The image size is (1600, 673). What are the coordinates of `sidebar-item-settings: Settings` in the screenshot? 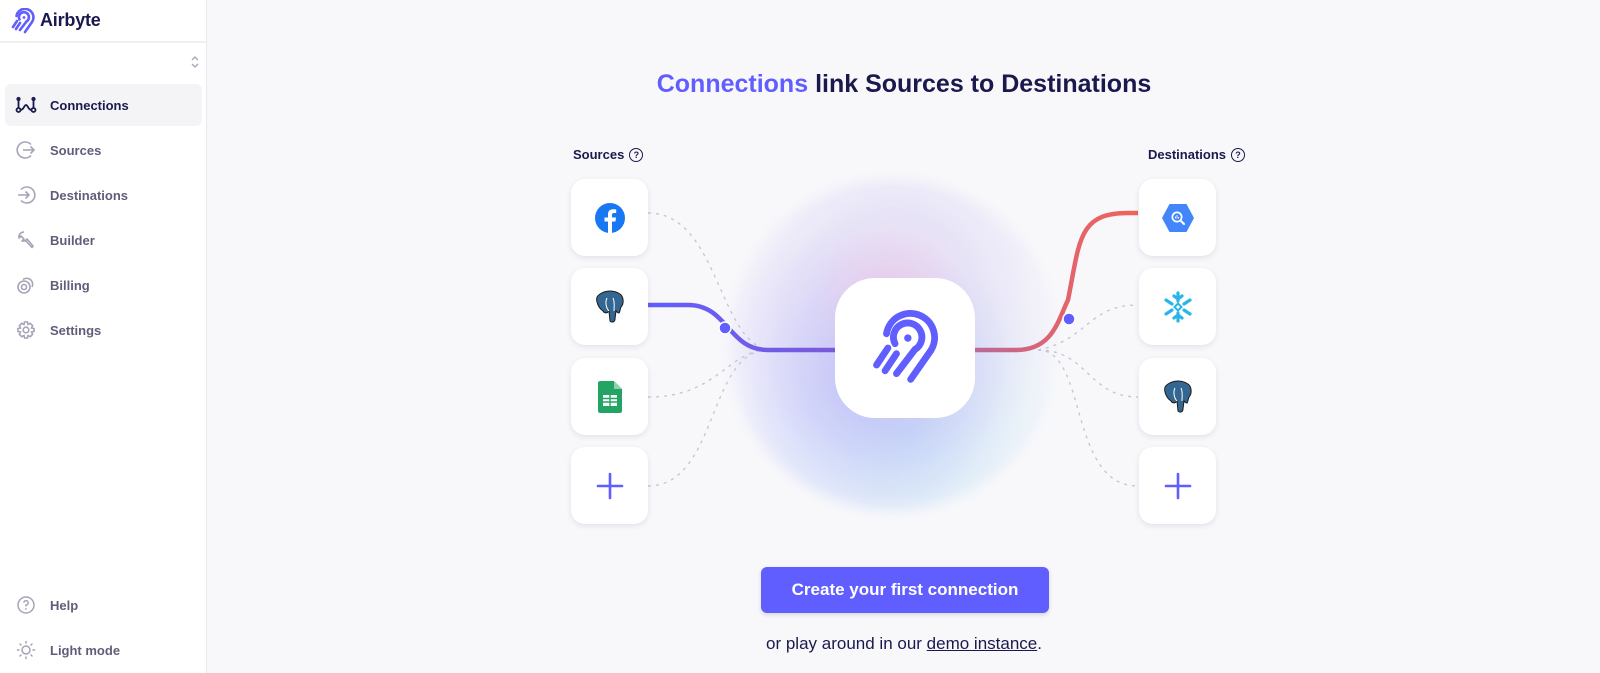 It's located at (103, 330).